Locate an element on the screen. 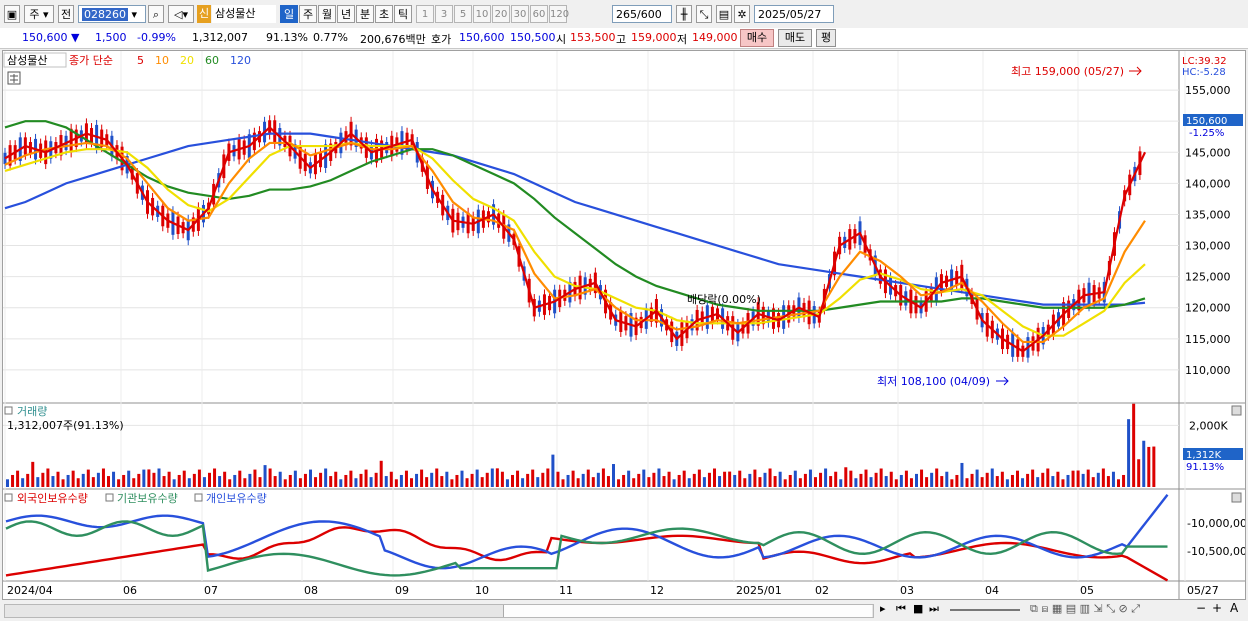  menu-button-2: 전 is located at coordinates (66, 14).